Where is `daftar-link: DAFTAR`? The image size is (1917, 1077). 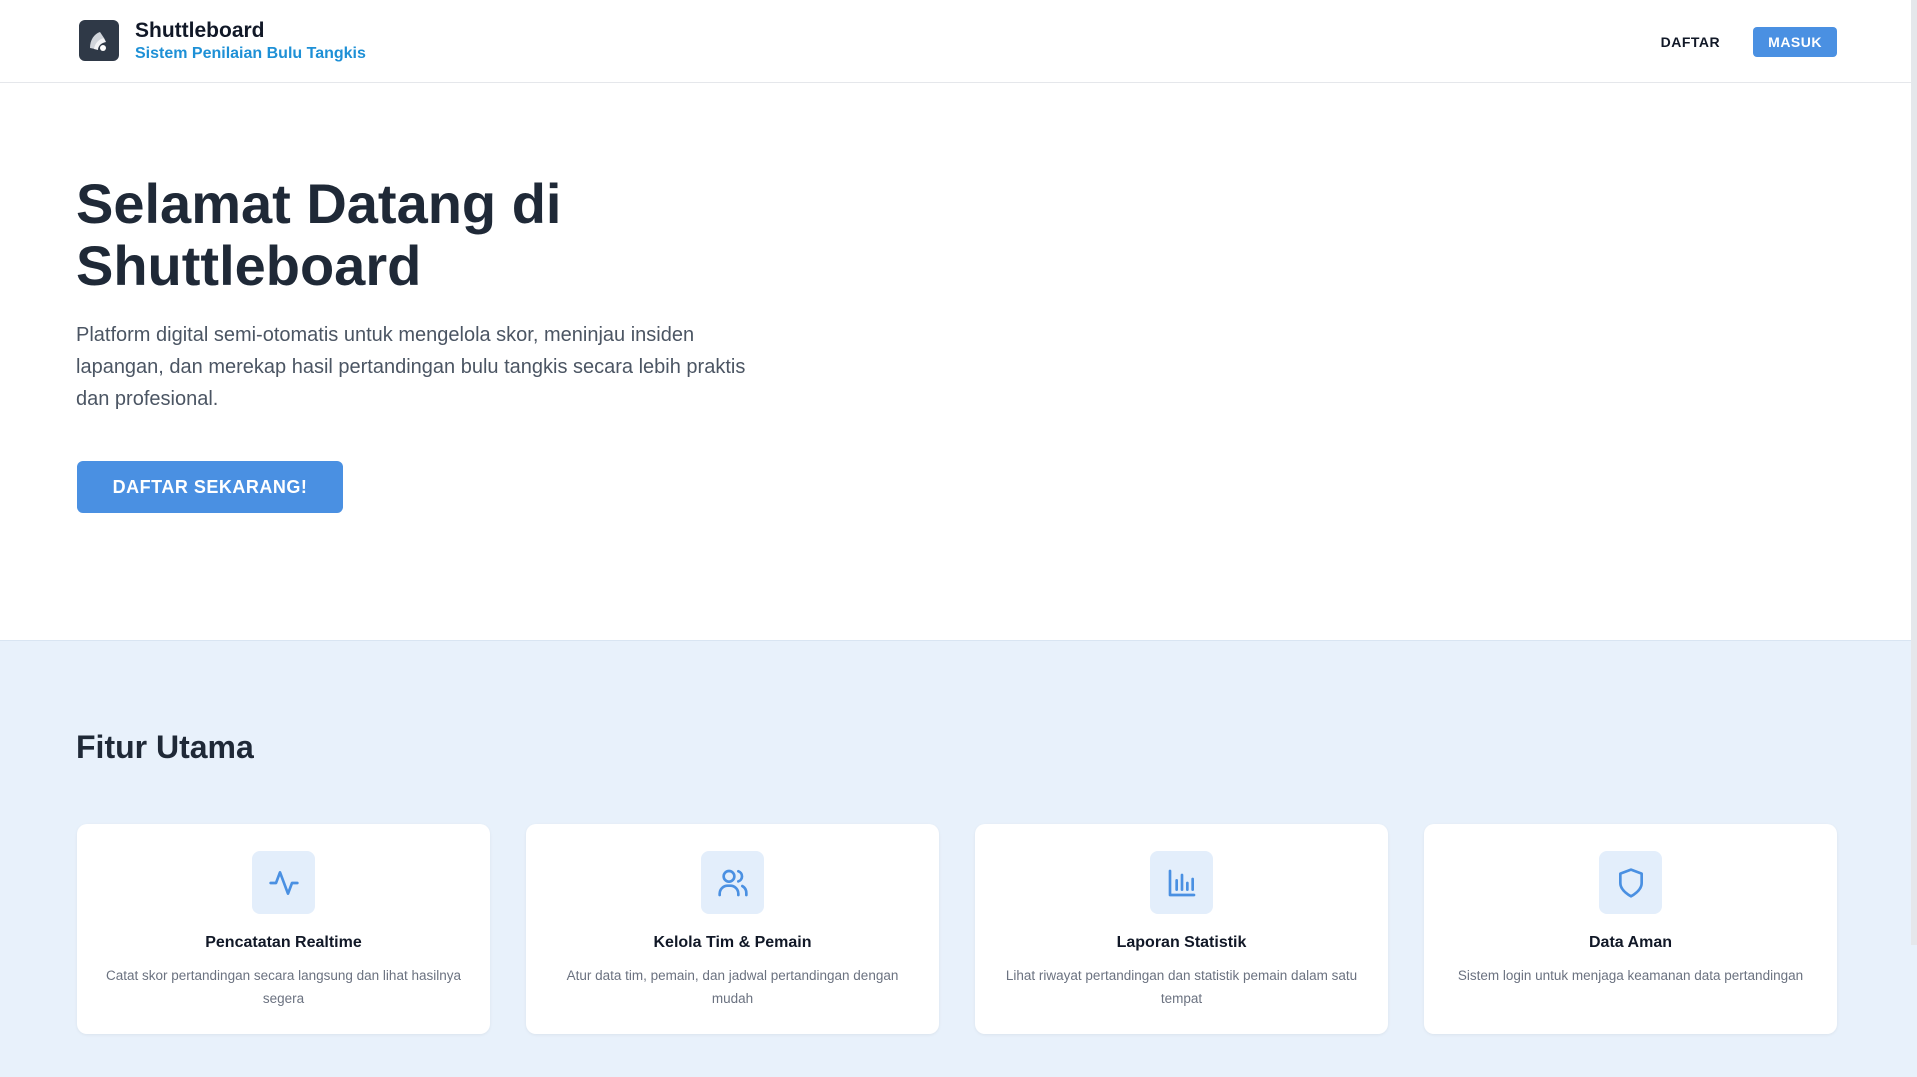 daftar-link: DAFTAR is located at coordinates (1691, 42).